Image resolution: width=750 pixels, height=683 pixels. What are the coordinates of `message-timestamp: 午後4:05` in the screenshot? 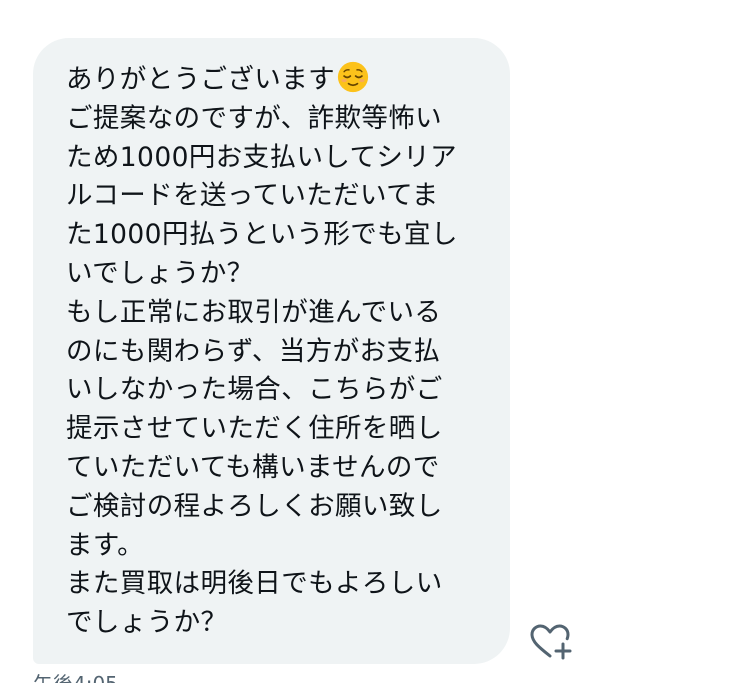 It's located at (75, 675).